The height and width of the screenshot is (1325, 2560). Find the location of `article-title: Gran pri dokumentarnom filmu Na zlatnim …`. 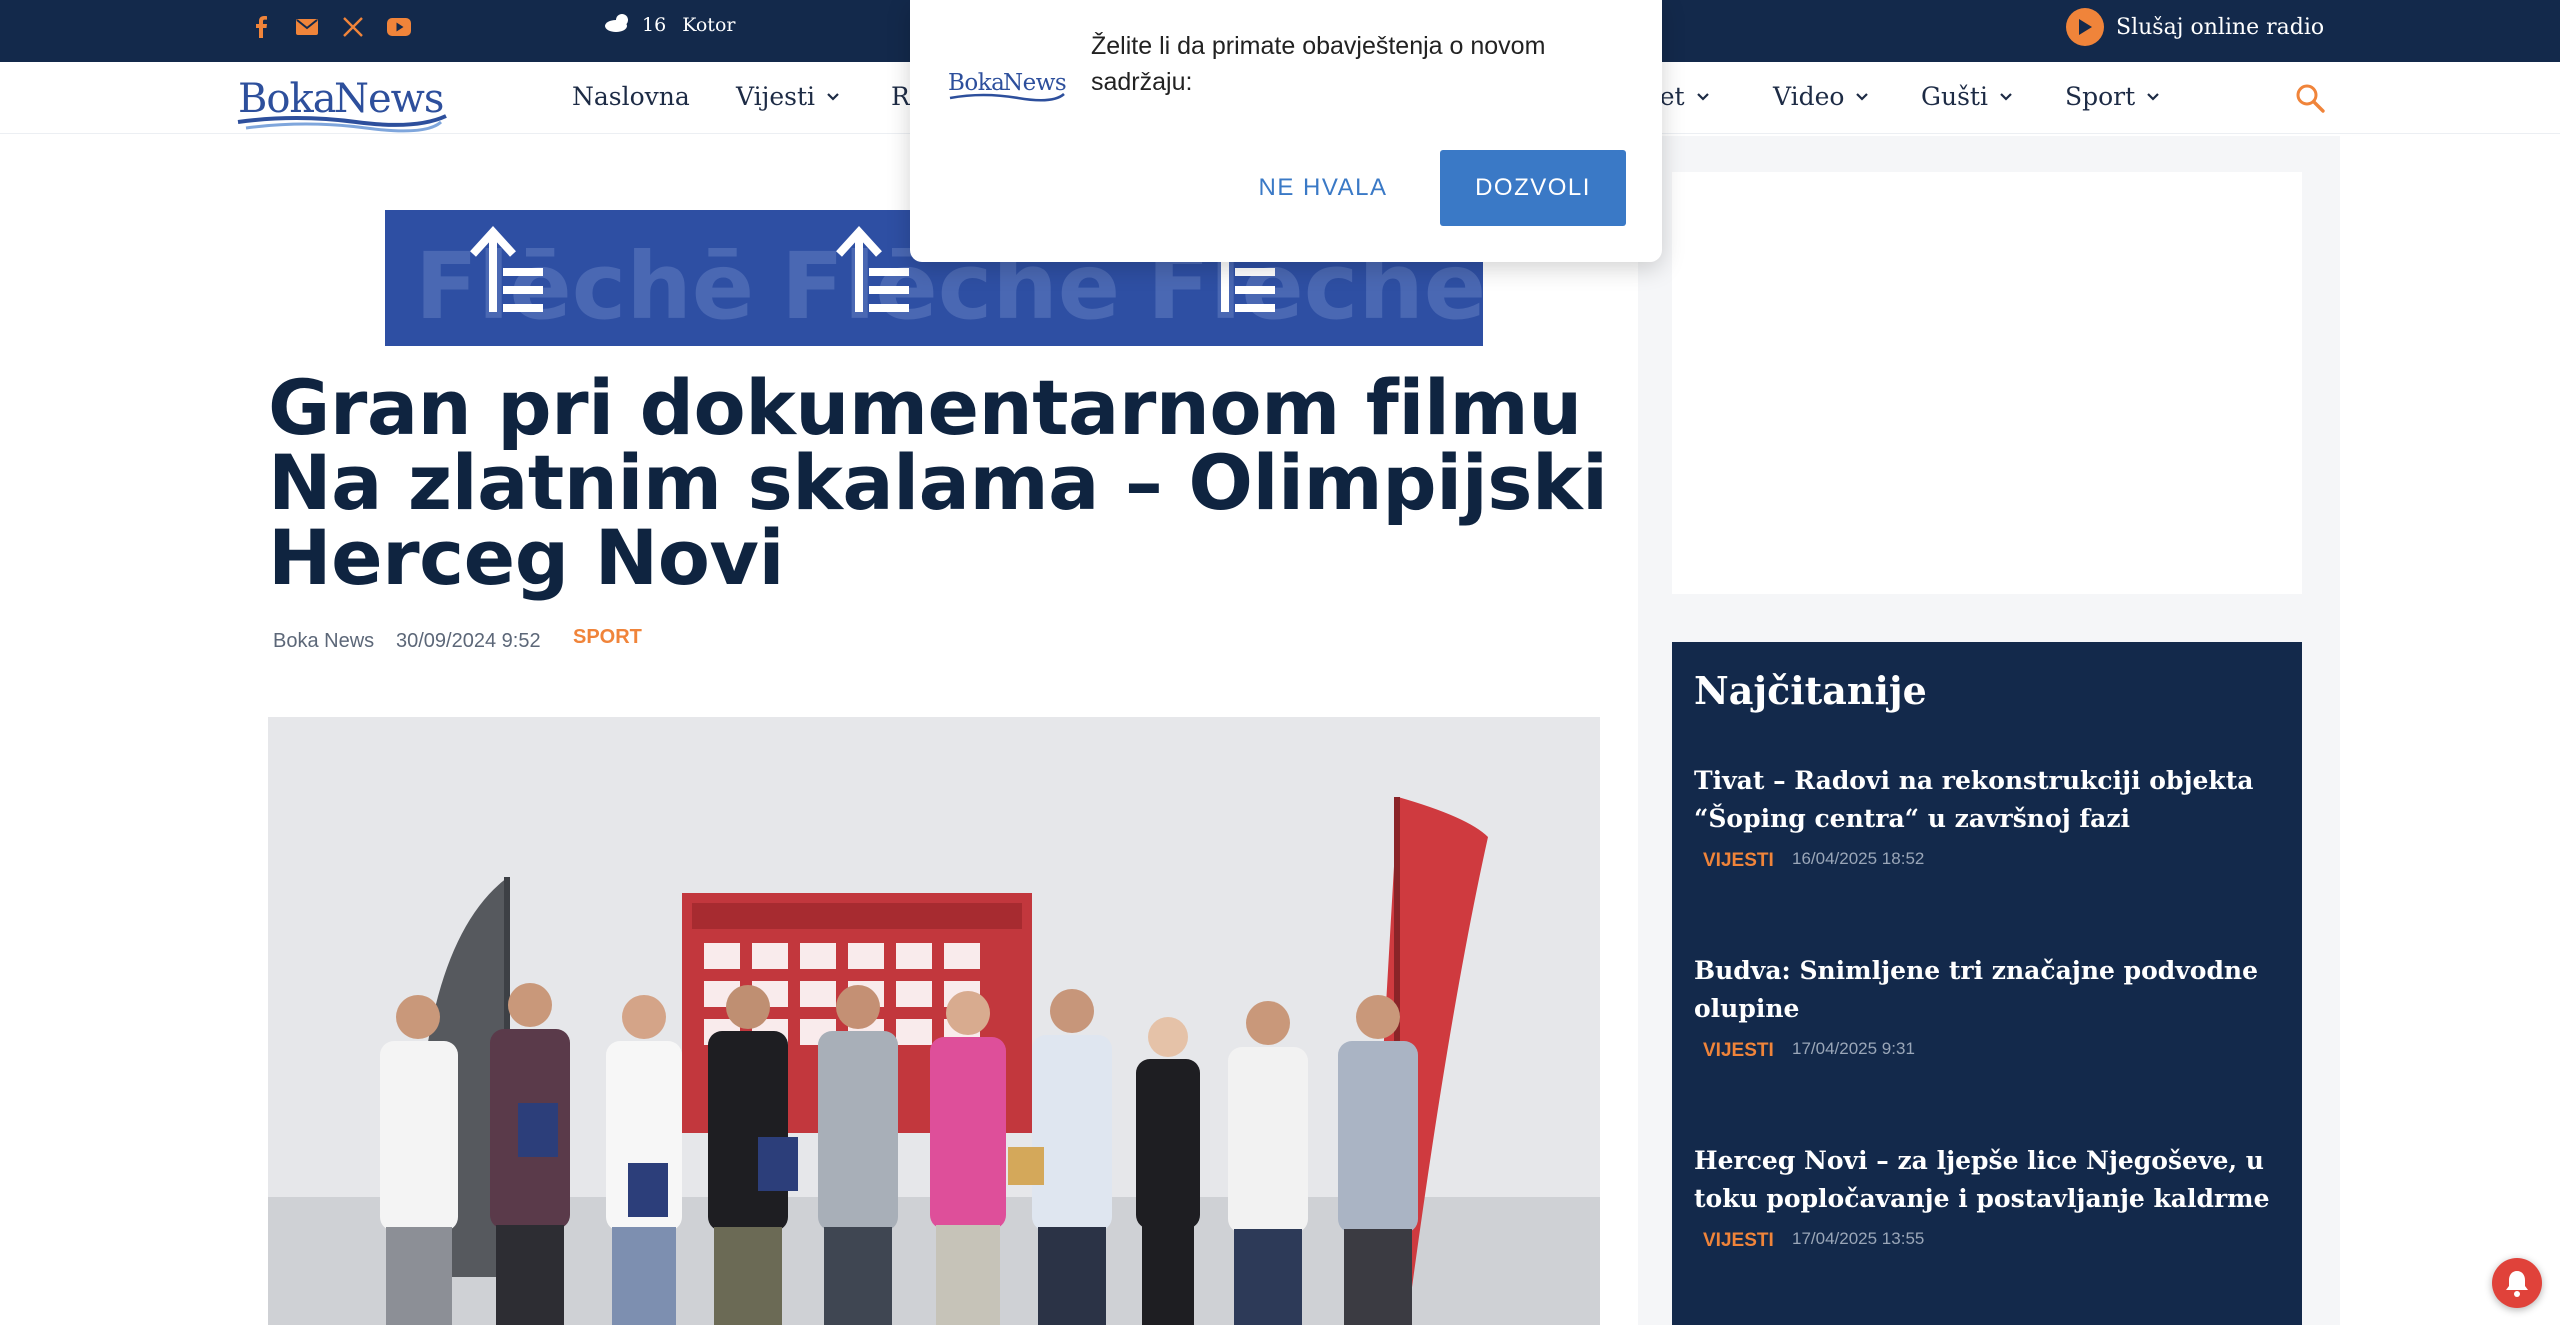

article-title: Gran pri dokumentarnom filmu Na zlatnim … is located at coordinates (938, 482).